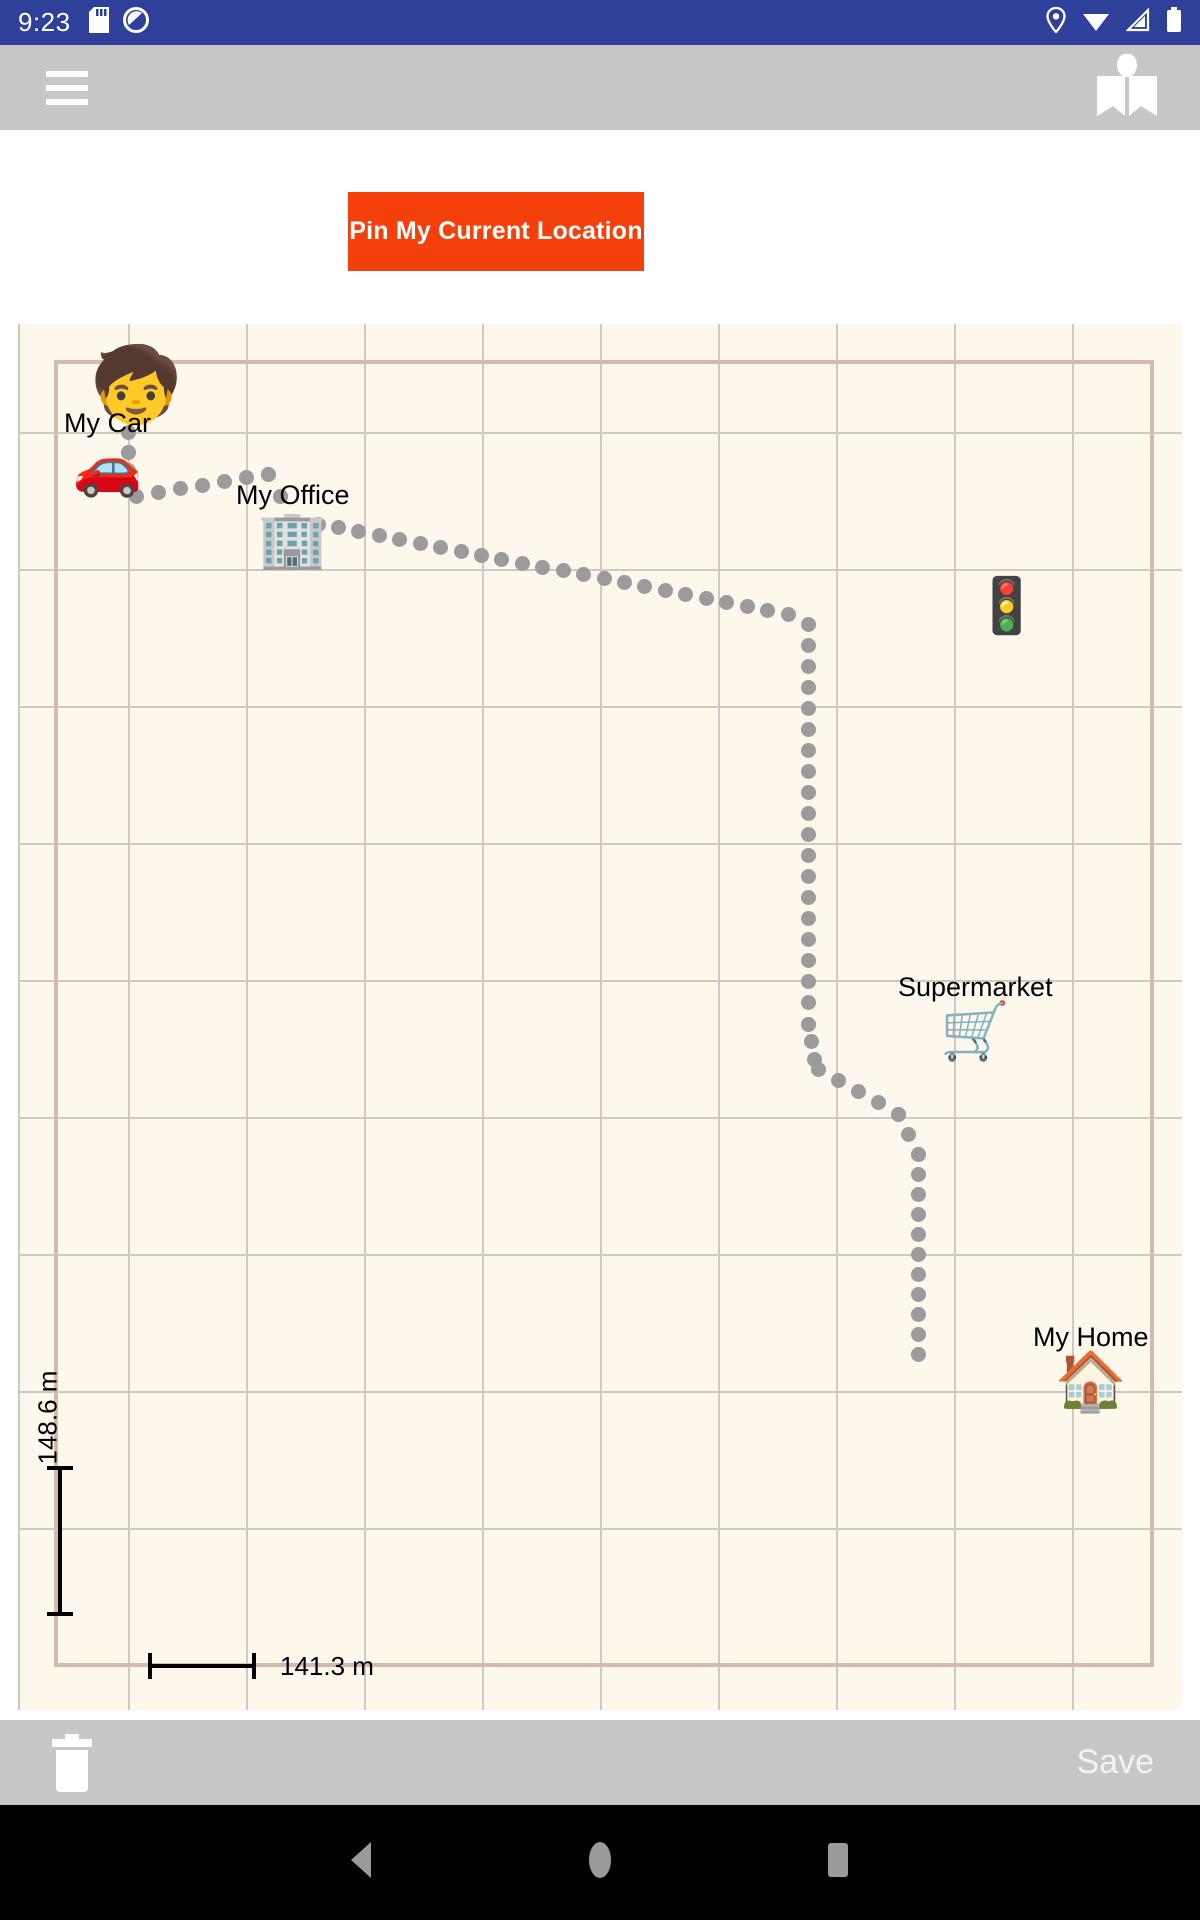  I want to click on house-icon: 🏠, so click(1090, 1381).